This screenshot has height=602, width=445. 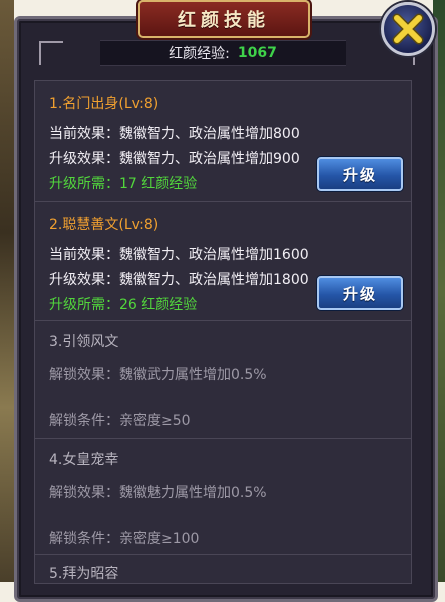 I want to click on skill-title: 2.聪慧善文(Lv:8), so click(x=104, y=225).